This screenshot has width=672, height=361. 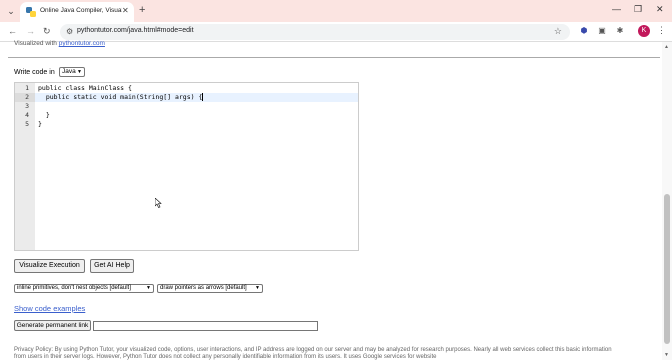 I want to click on visualized-link: pythontutor.com, so click(x=82, y=43).